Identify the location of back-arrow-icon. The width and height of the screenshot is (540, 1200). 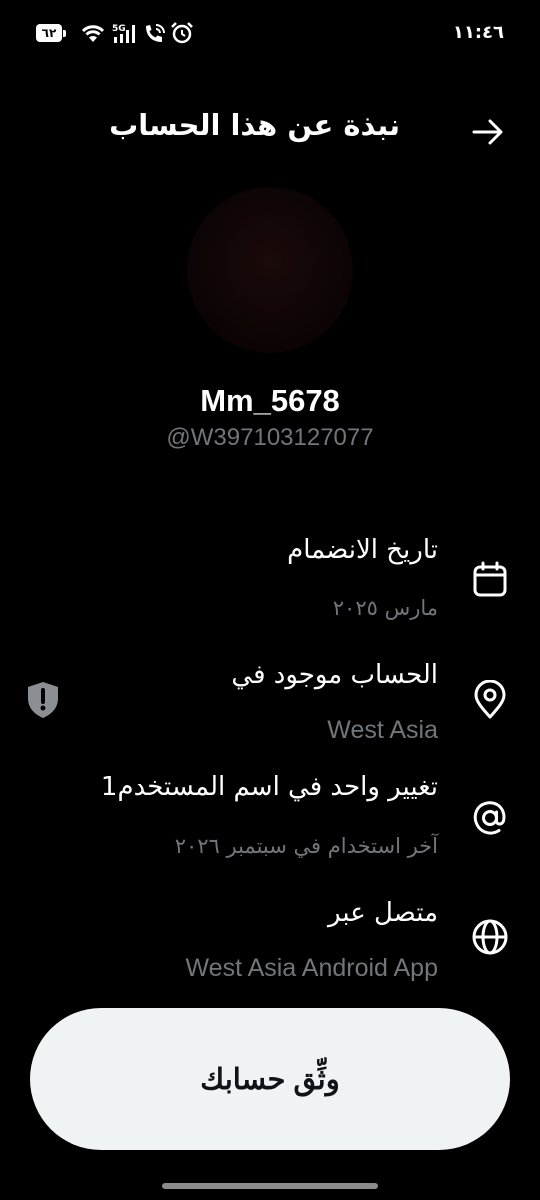
(488, 132).